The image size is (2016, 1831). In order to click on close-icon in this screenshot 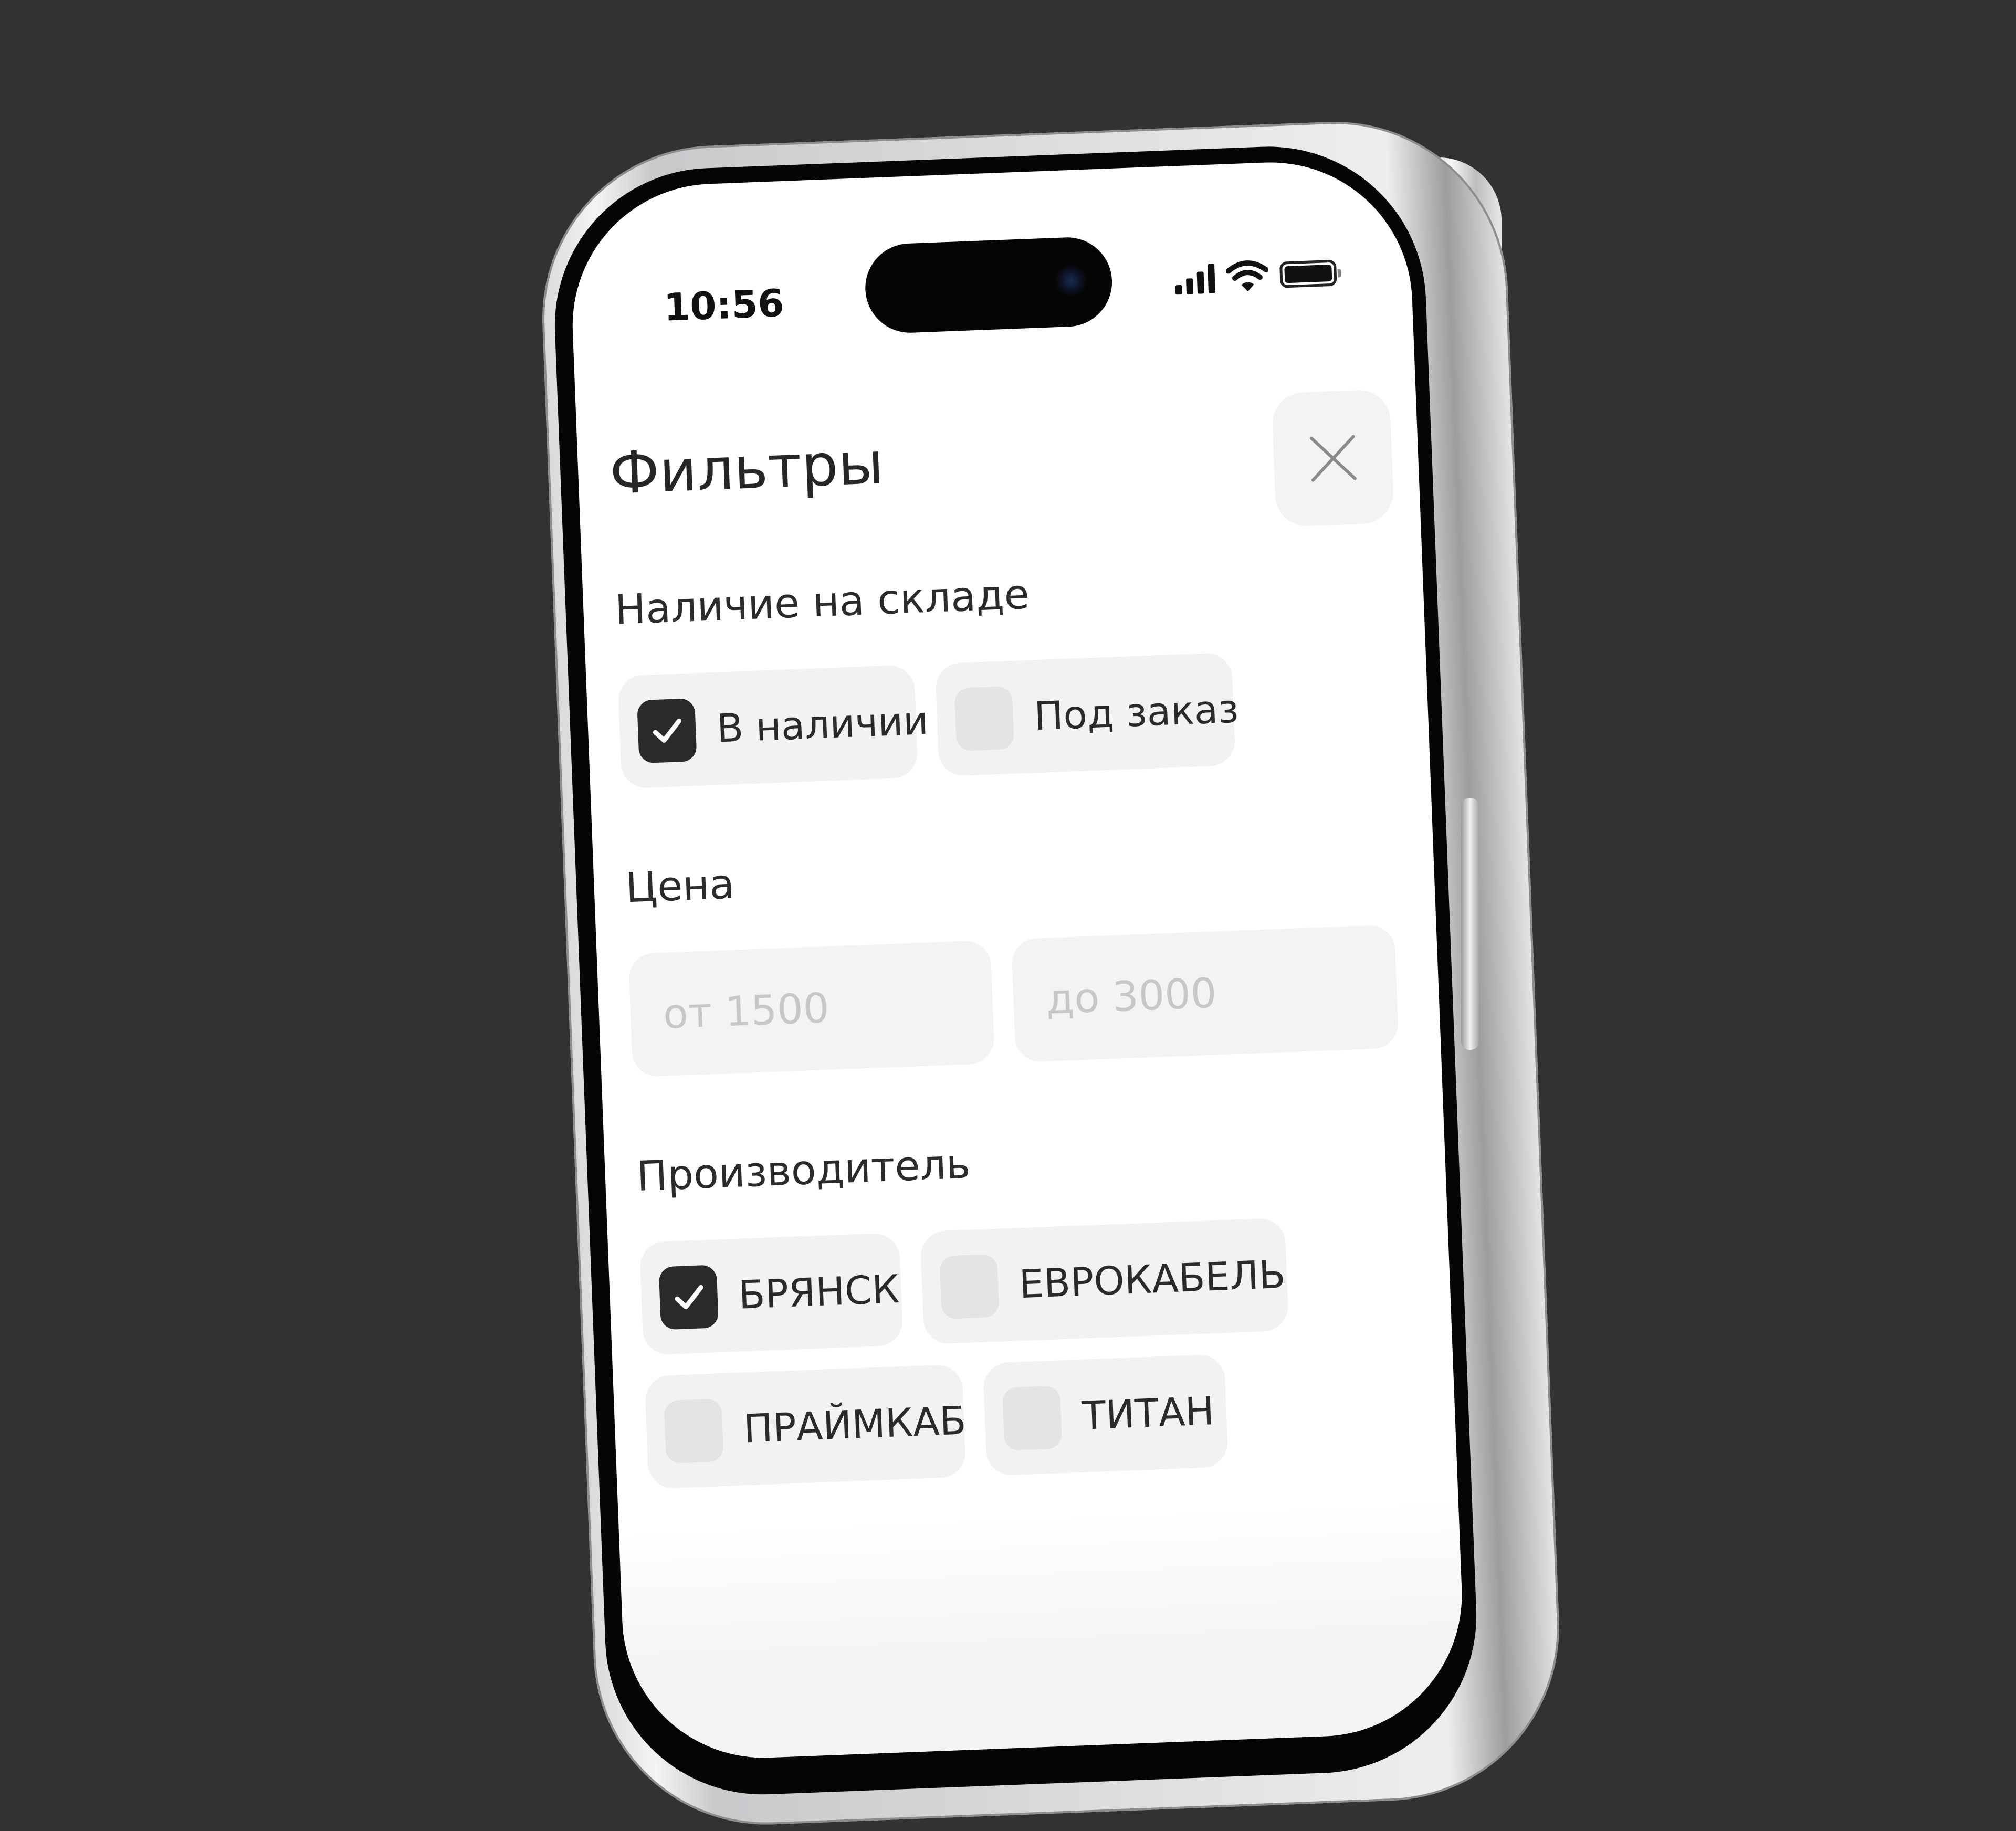, I will do `click(1333, 458)`.